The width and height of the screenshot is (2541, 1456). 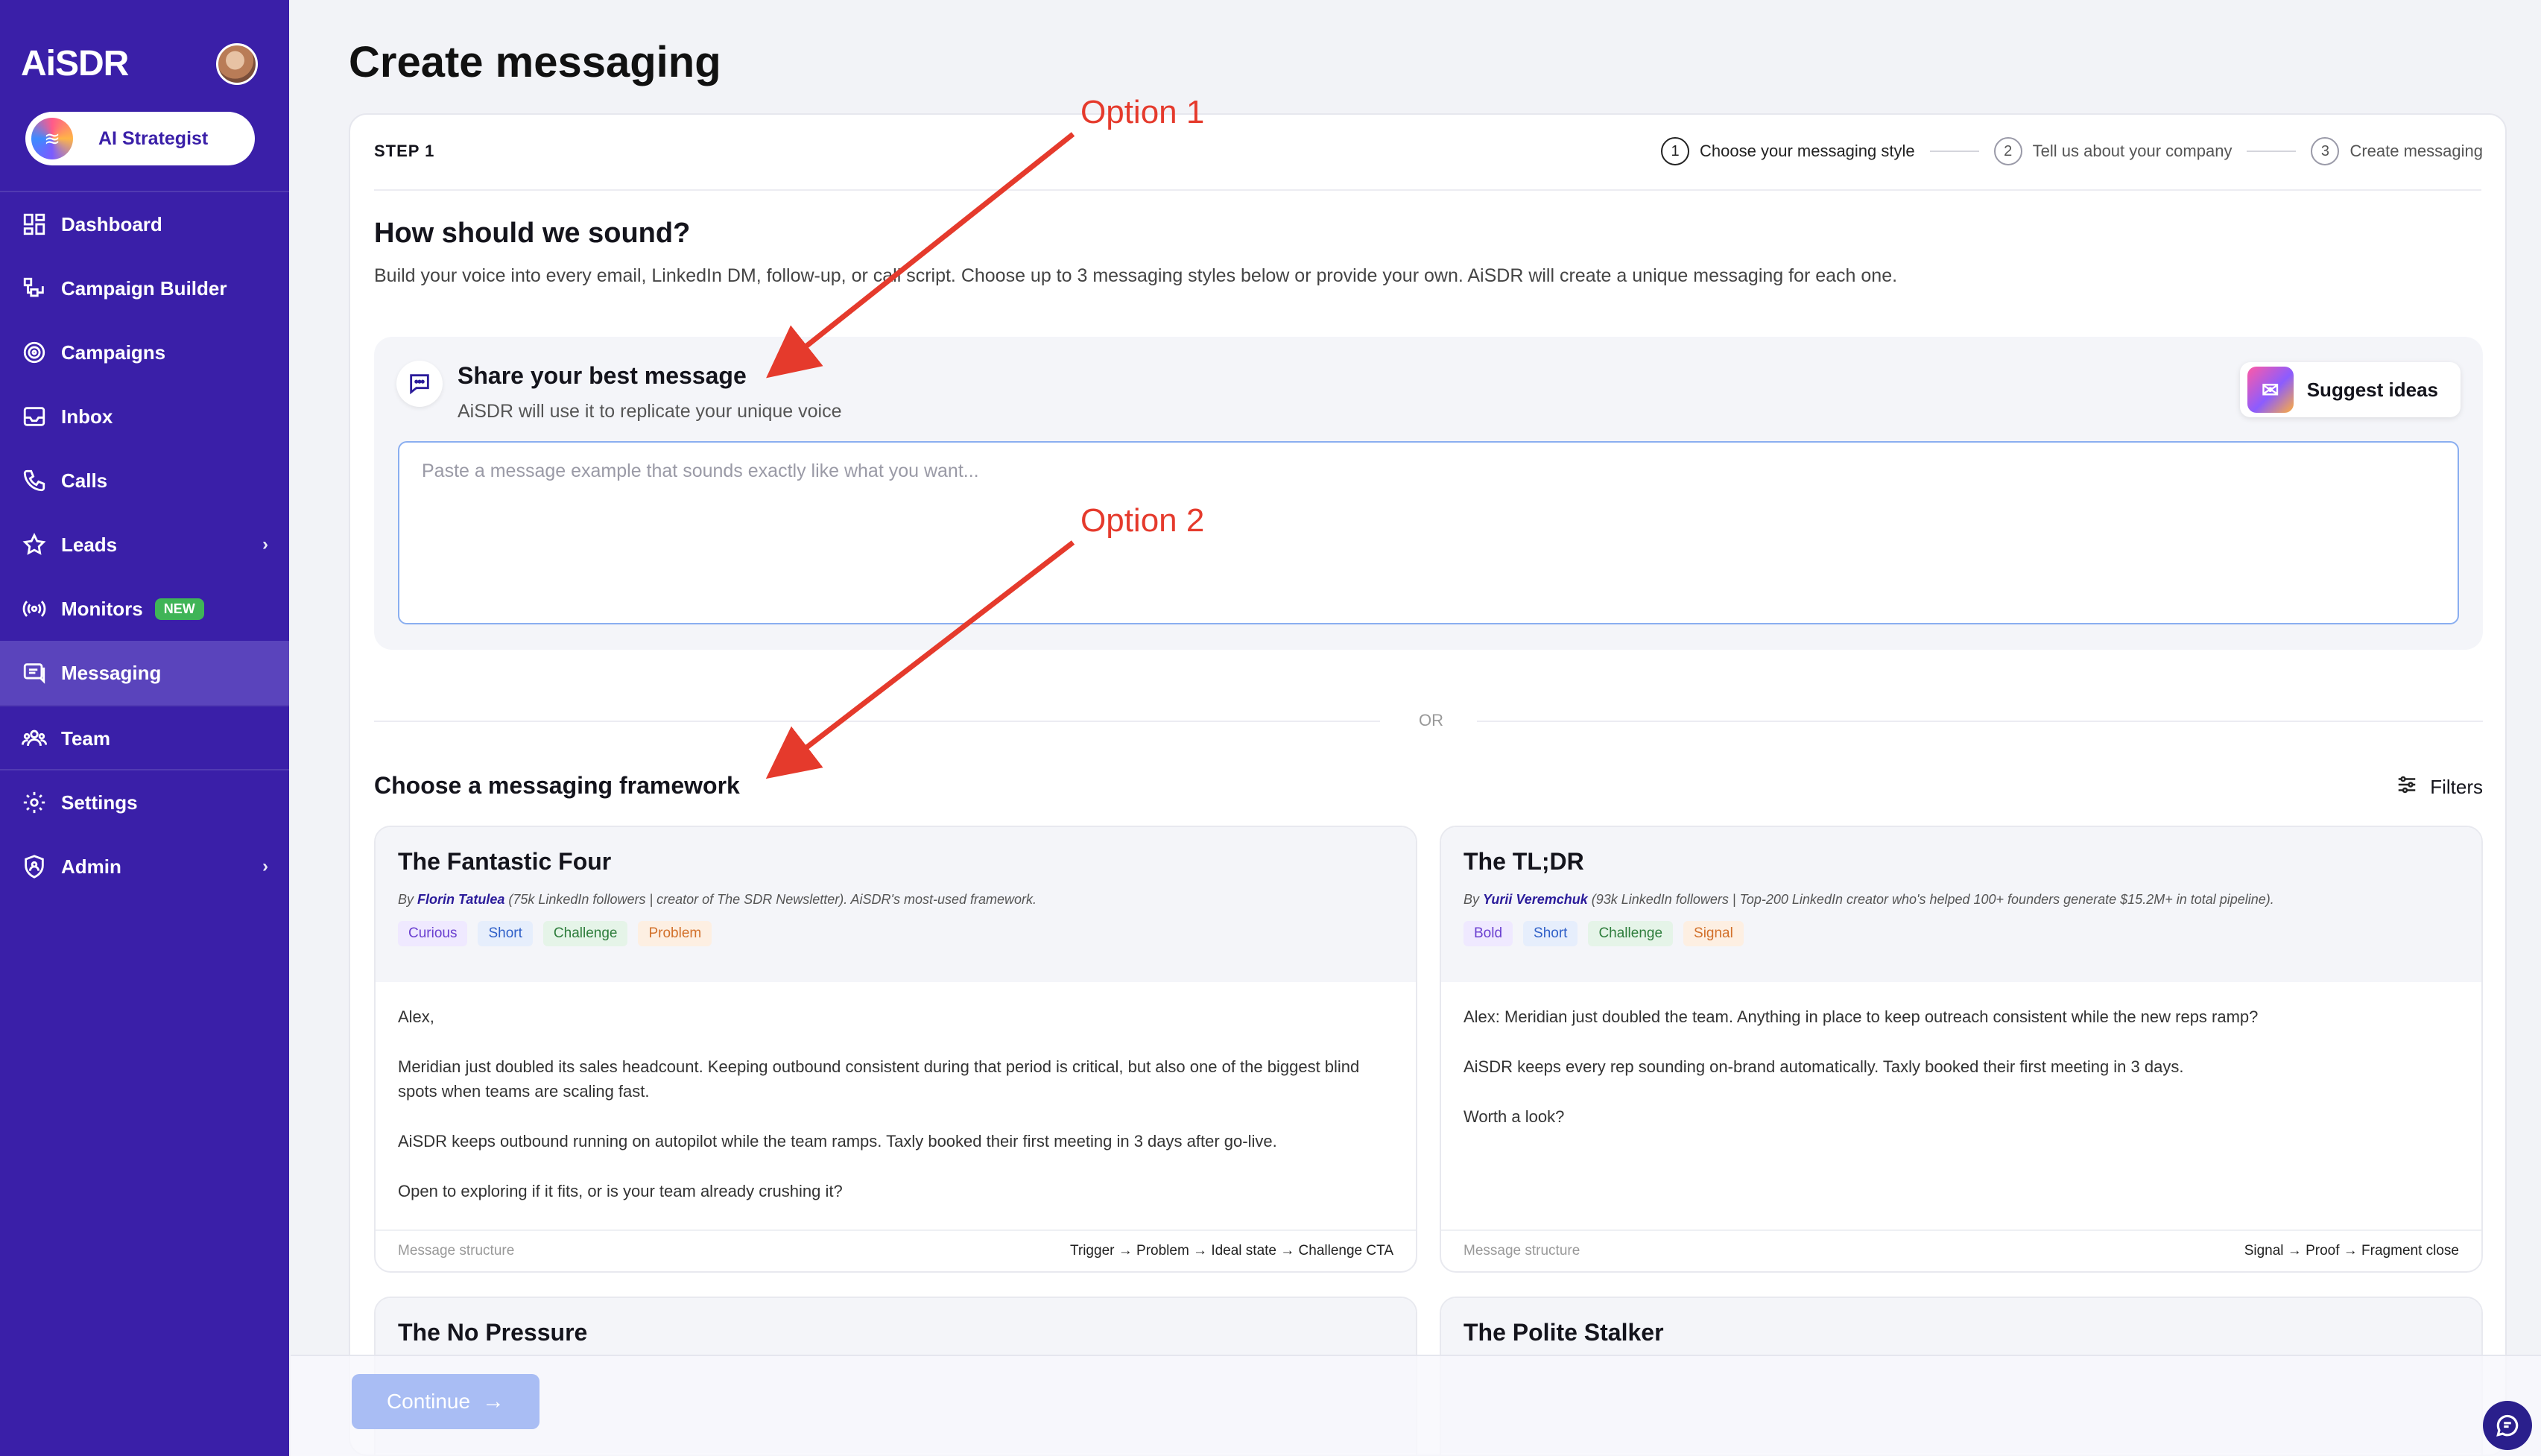 What do you see at coordinates (237, 64) in the screenshot?
I see `user-avatar` at bounding box center [237, 64].